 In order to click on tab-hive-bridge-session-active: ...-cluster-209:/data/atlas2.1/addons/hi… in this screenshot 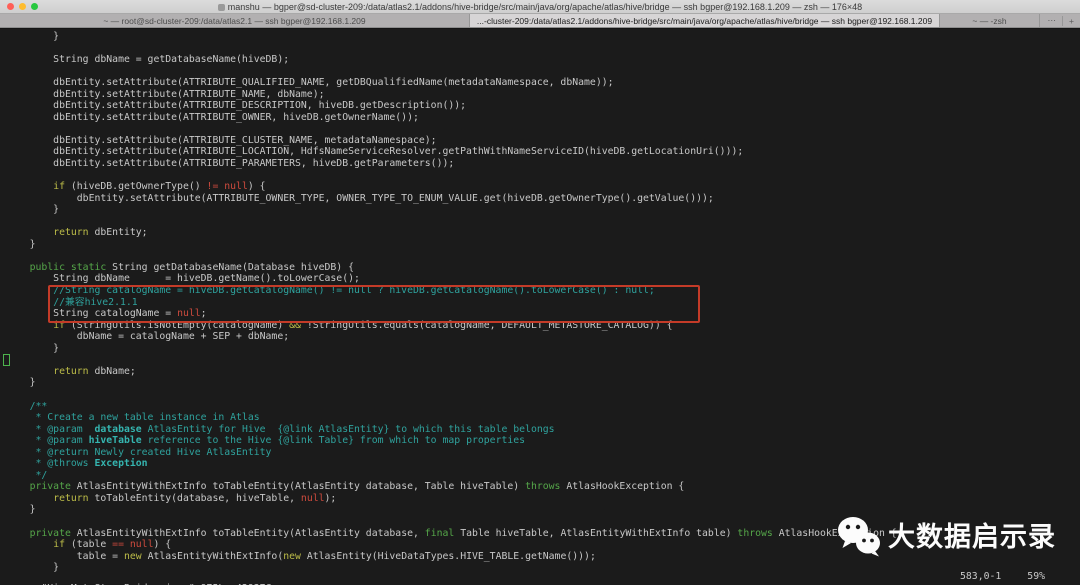, I will do `click(705, 20)`.